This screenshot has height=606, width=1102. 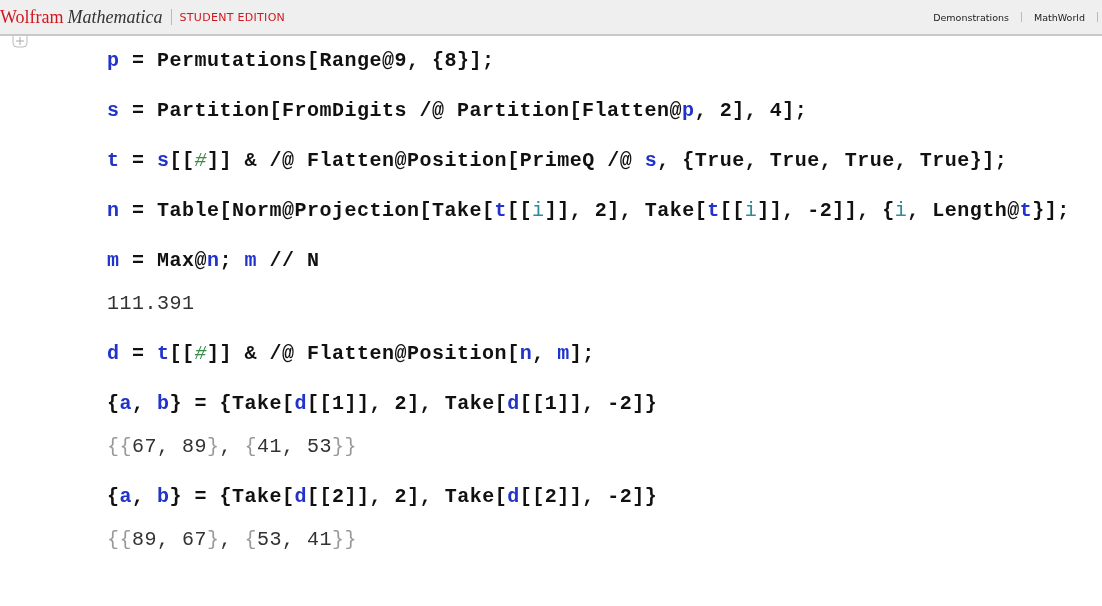 I want to click on input-code-line: {a, b} = {Take[d[[2]], 2], Take[d[[2]], -2]}, so click(x=382, y=497).